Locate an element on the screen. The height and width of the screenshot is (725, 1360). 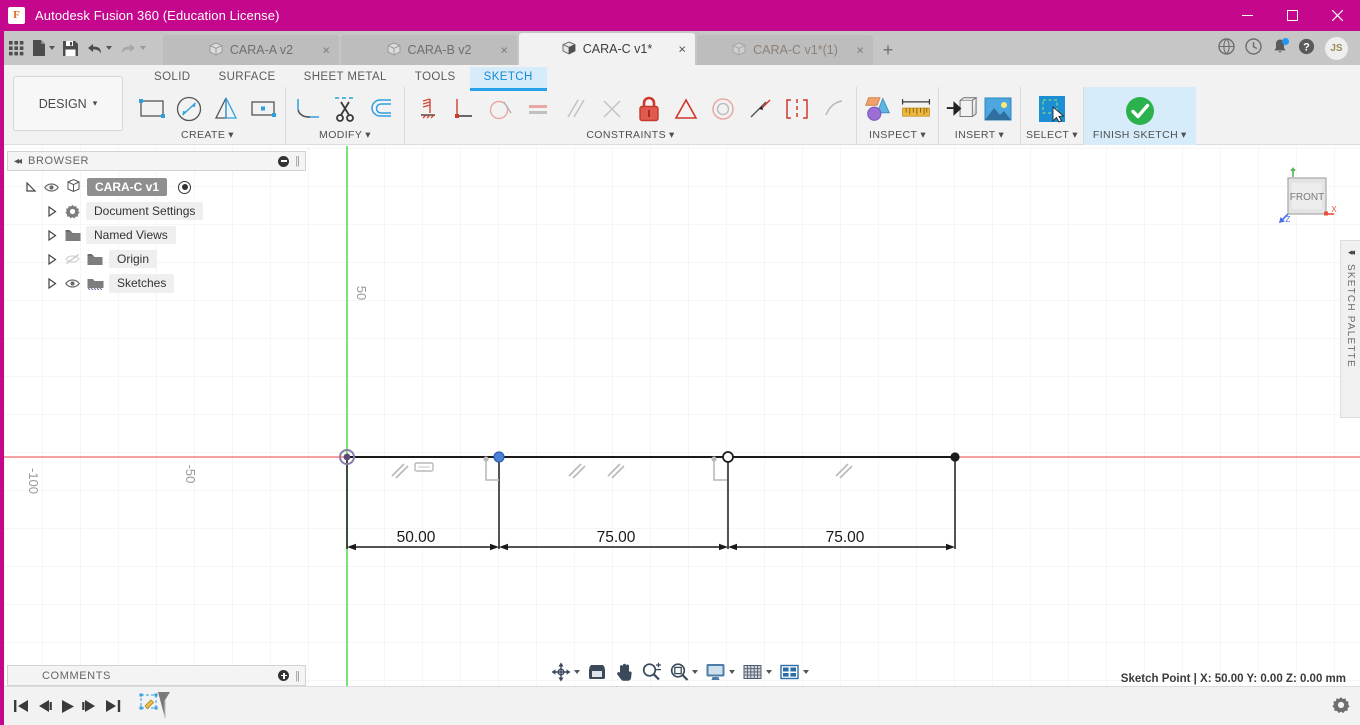
measure-ruler-icon is located at coordinates (916, 109).